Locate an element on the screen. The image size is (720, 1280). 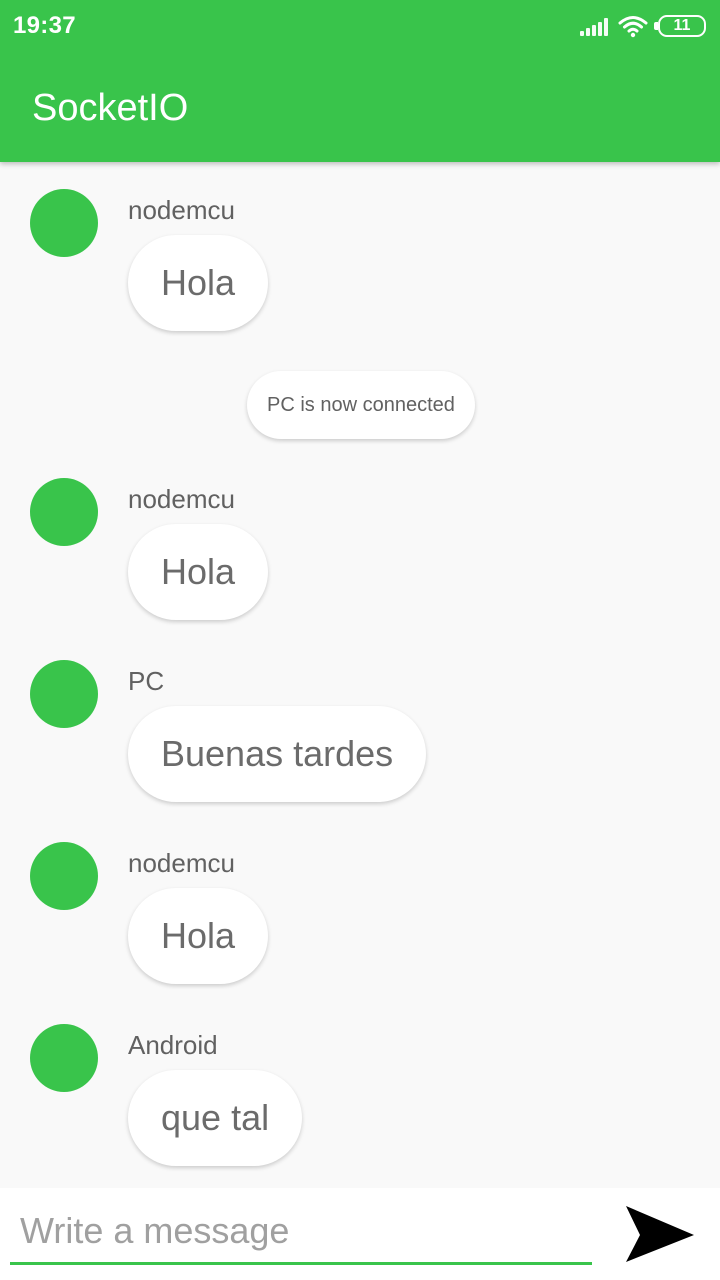
send-icon is located at coordinates (660, 1234).